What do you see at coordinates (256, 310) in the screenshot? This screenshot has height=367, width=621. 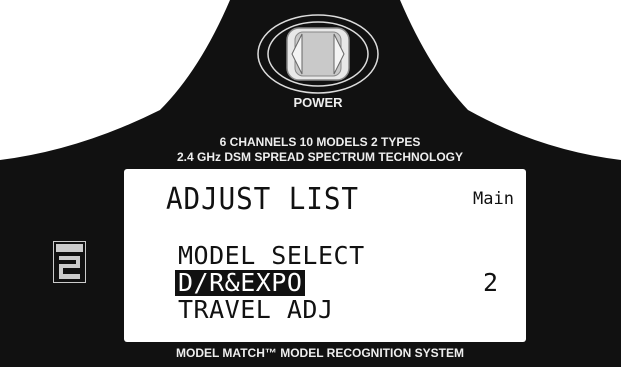 I see `menu-item-travel-adj: TRAVEL ADJ` at bounding box center [256, 310].